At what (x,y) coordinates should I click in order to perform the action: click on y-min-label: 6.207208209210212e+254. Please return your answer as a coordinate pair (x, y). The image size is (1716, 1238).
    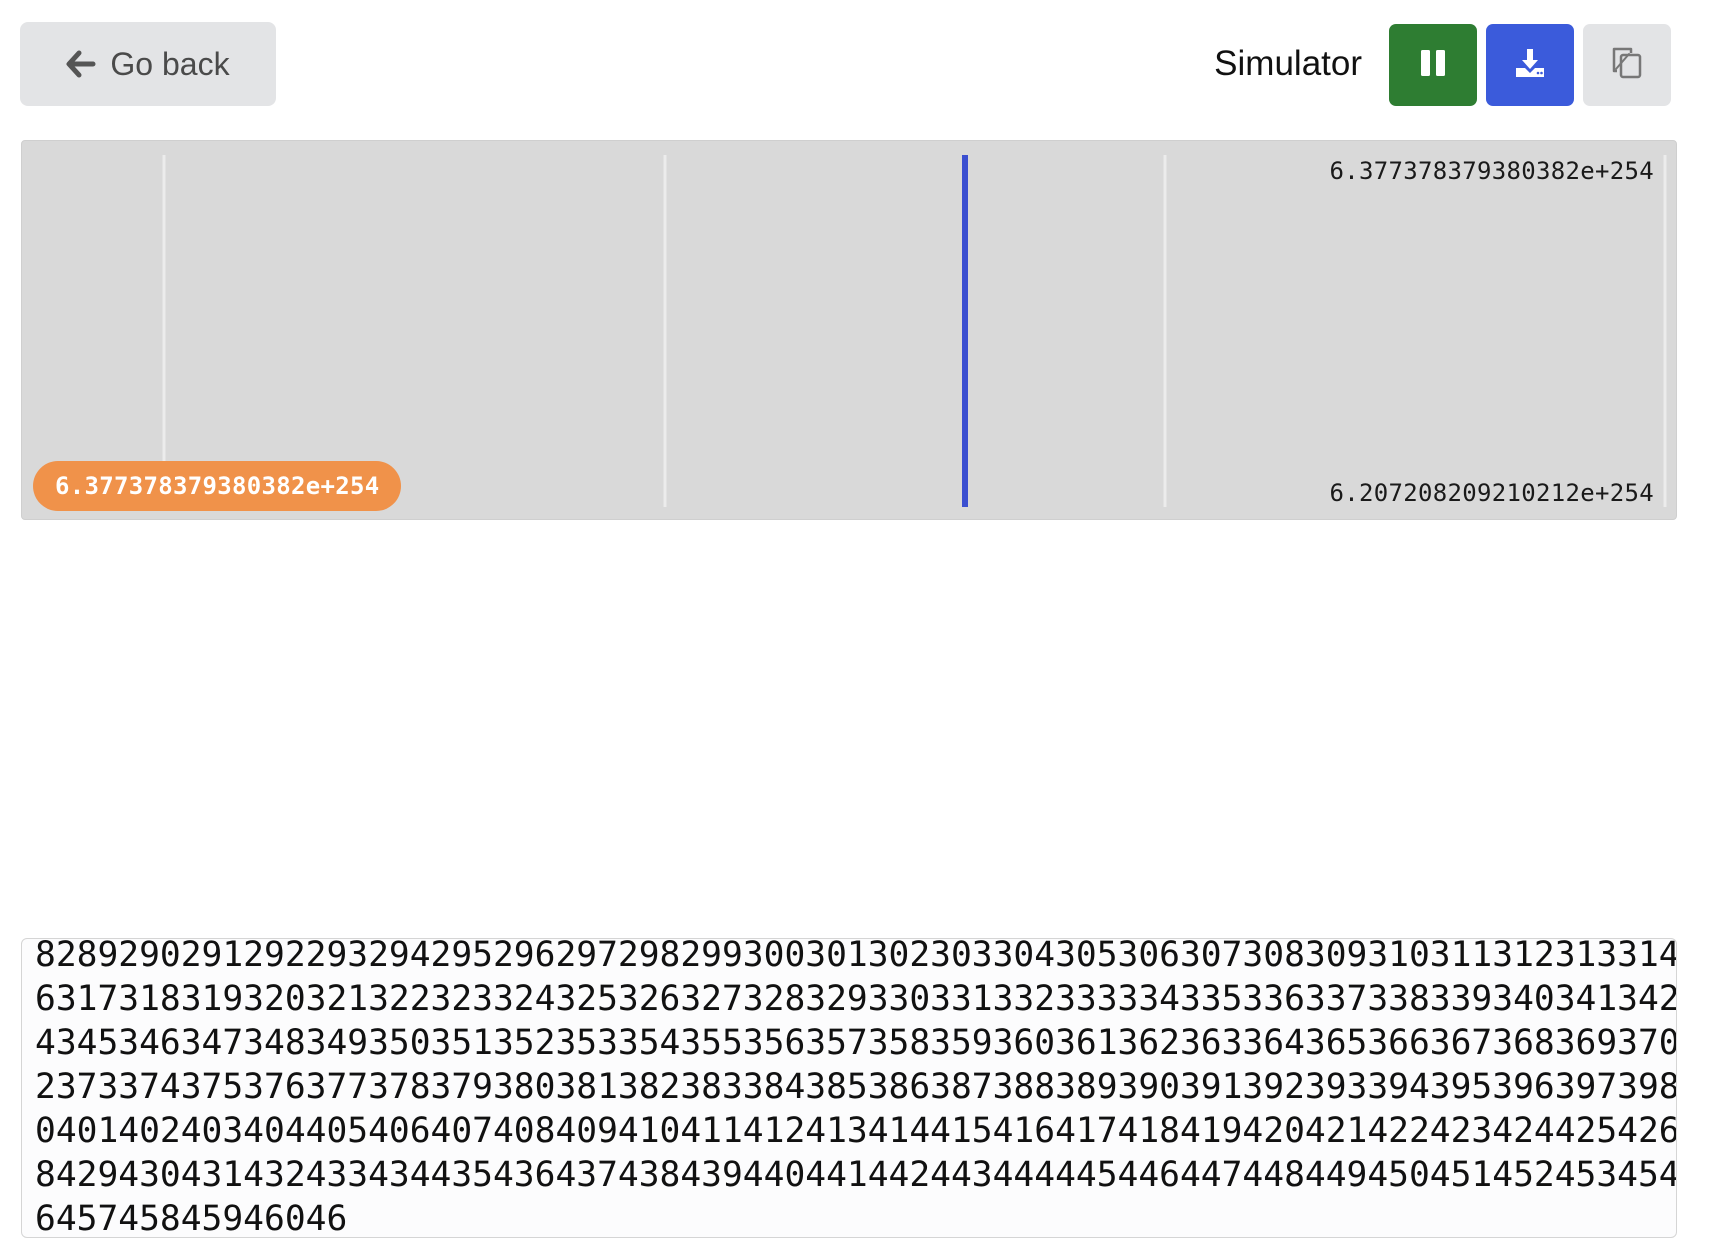
    Looking at the image, I should click on (1491, 493).